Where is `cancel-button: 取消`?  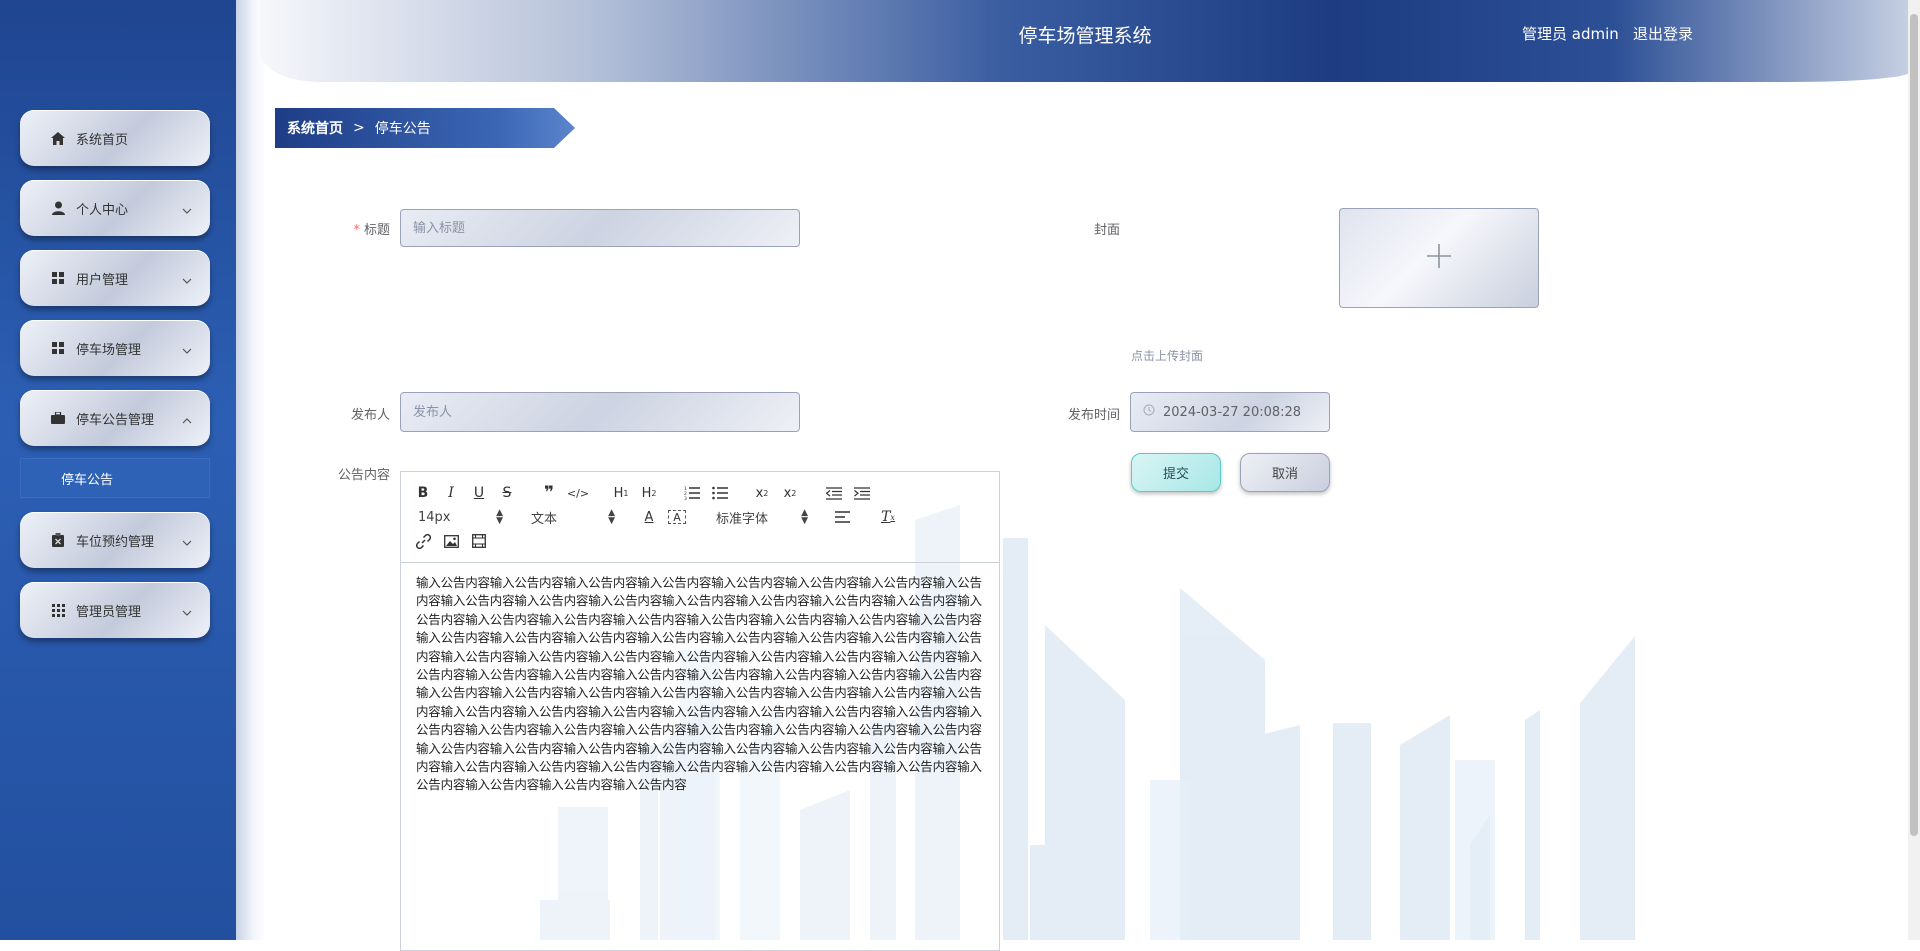
cancel-button: 取消 is located at coordinates (1285, 472).